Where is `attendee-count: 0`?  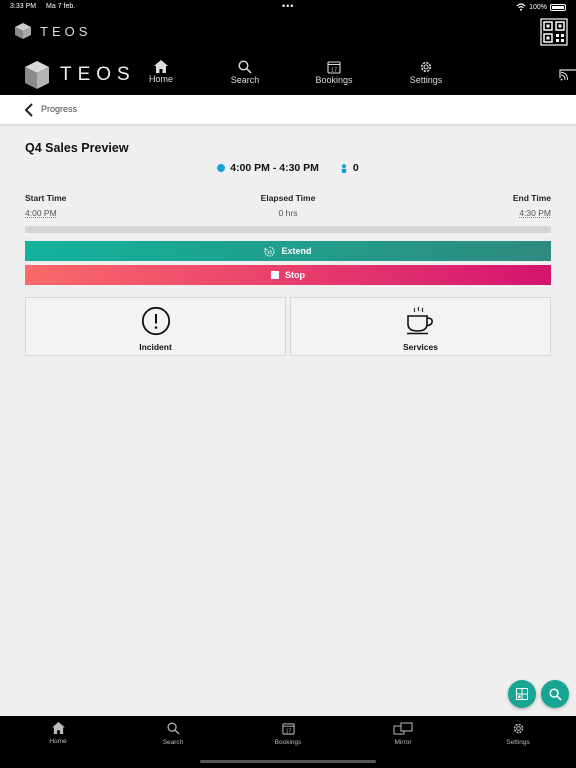 attendee-count: 0 is located at coordinates (355, 168).